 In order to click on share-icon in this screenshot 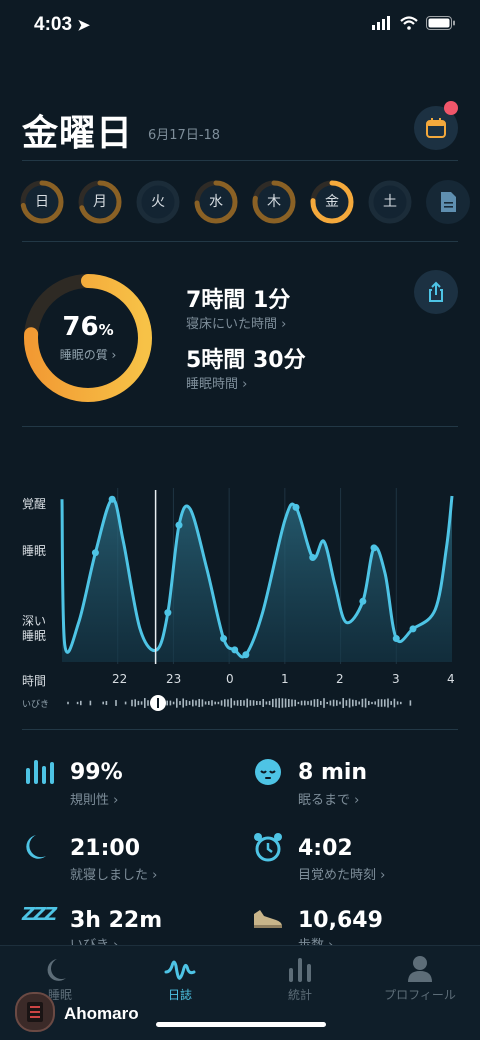, I will do `click(436, 291)`.